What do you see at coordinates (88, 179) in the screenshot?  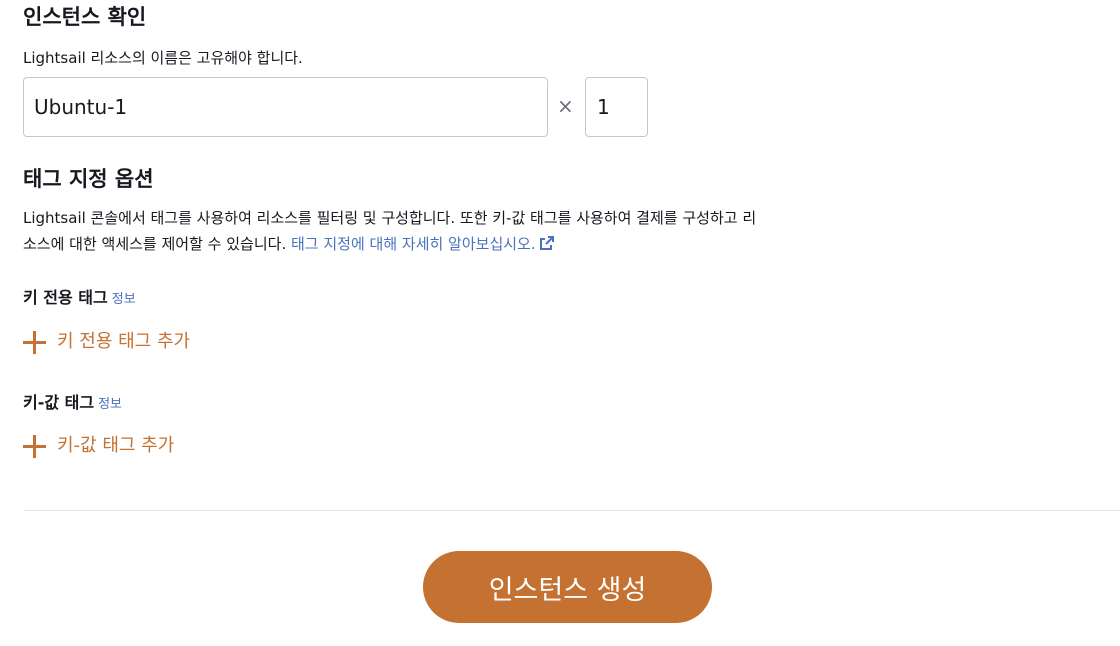 I see `tag-options-title: 태그 지정 옵션` at bounding box center [88, 179].